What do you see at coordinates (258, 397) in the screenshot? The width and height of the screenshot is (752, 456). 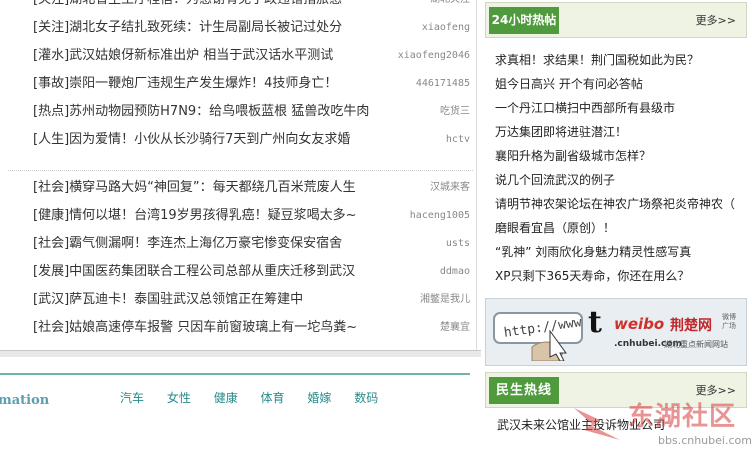 I see `channel-nav: 汽车 女性 健康 体育 婚嫁 数码` at bounding box center [258, 397].